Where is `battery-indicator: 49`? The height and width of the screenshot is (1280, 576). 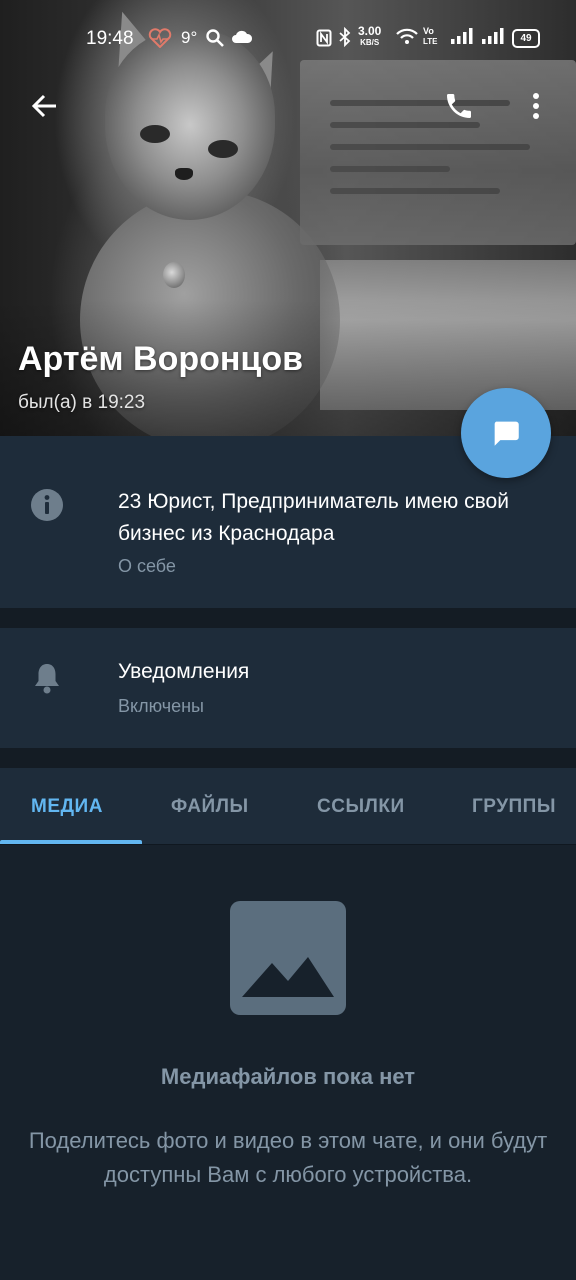 battery-indicator: 49 is located at coordinates (526, 38).